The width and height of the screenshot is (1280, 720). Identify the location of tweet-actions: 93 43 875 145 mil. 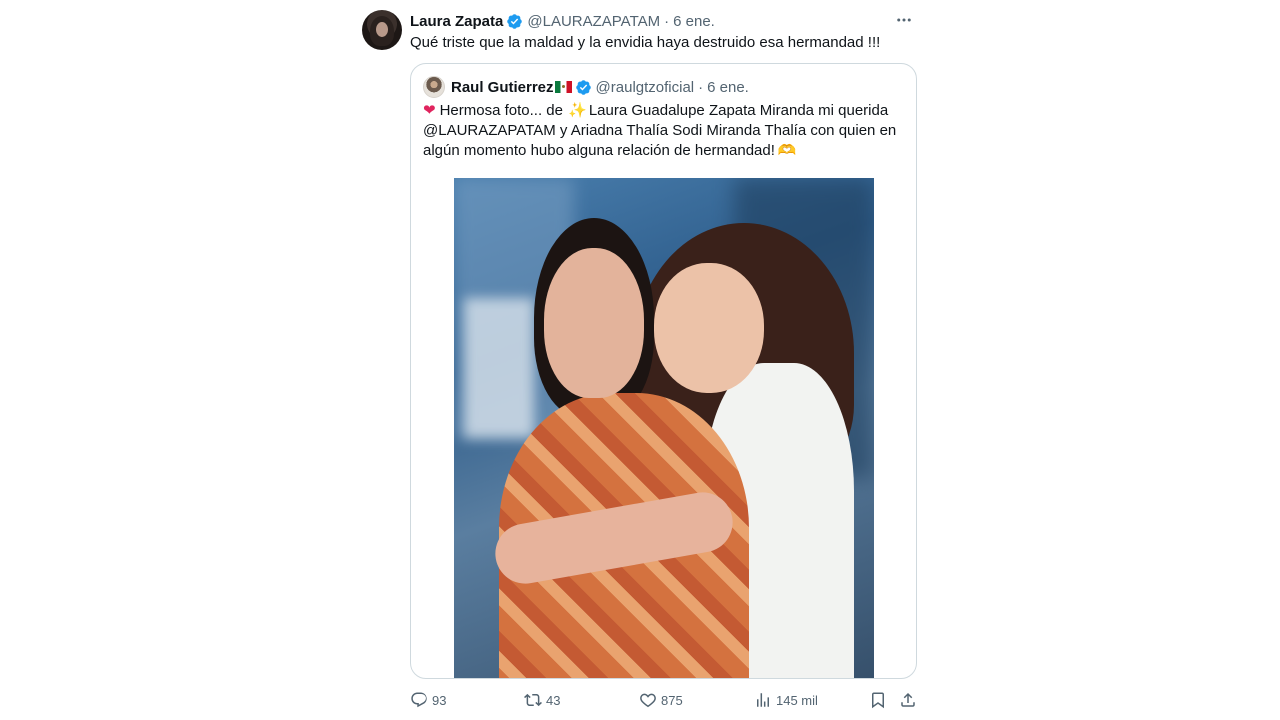
(666, 700).